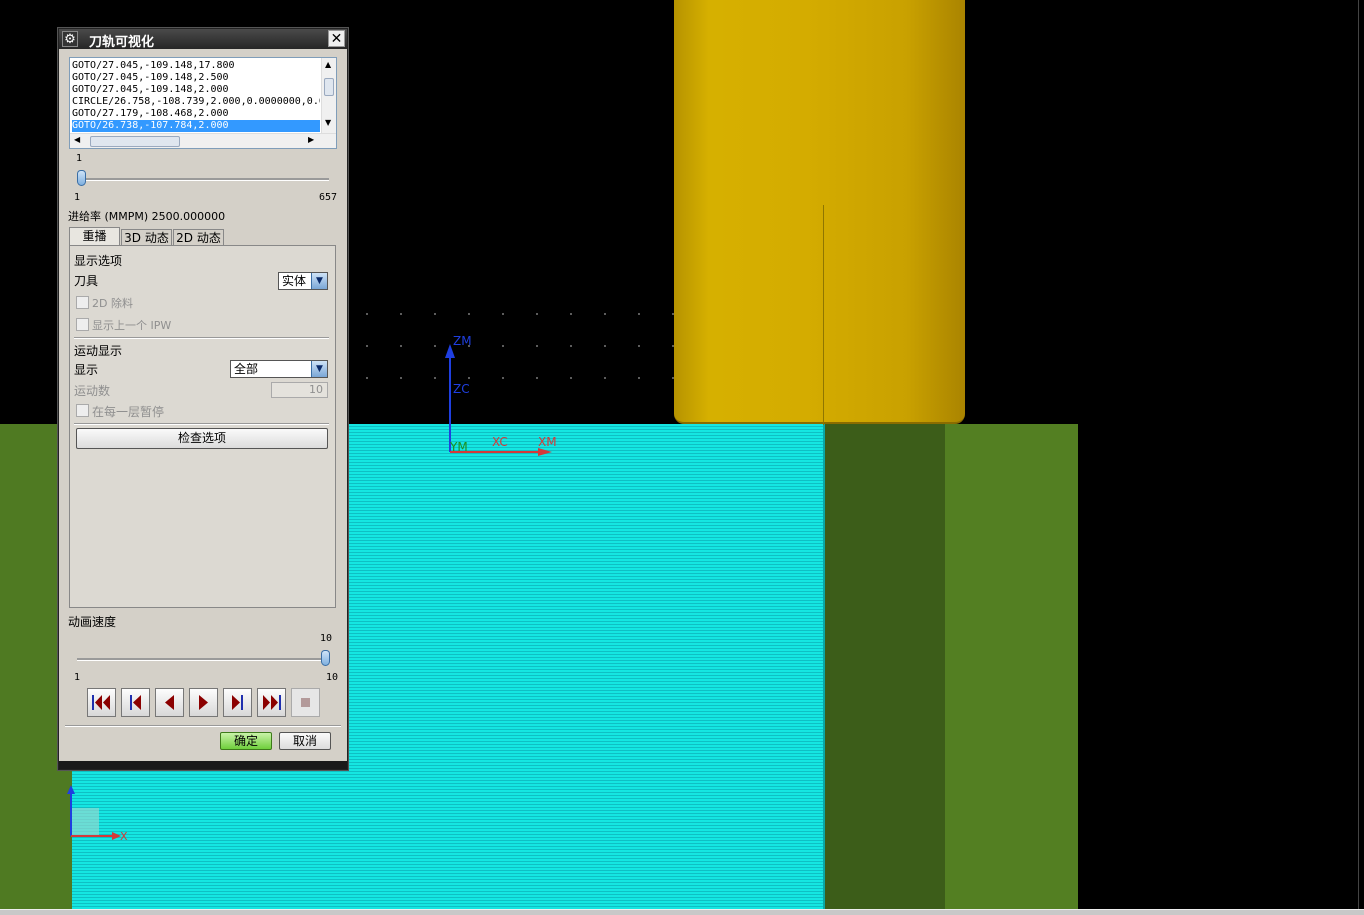  Describe the element at coordinates (196, 66) in the screenshot. I see `list-item: GOTO/27.045,-109.148,17.800` at that location.